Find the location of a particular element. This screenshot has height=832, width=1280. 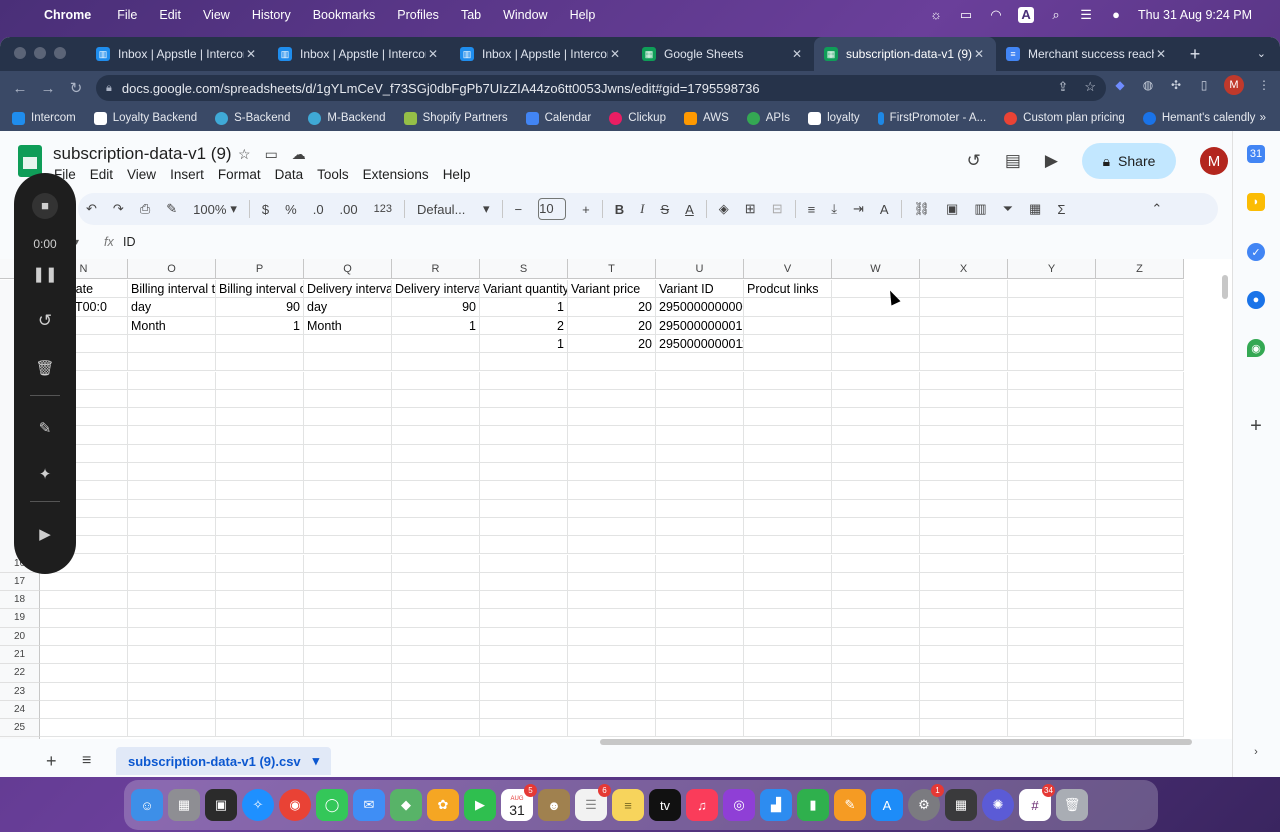

system-settings-icon: ⚙ 1 is located at coordinates (926, 802).